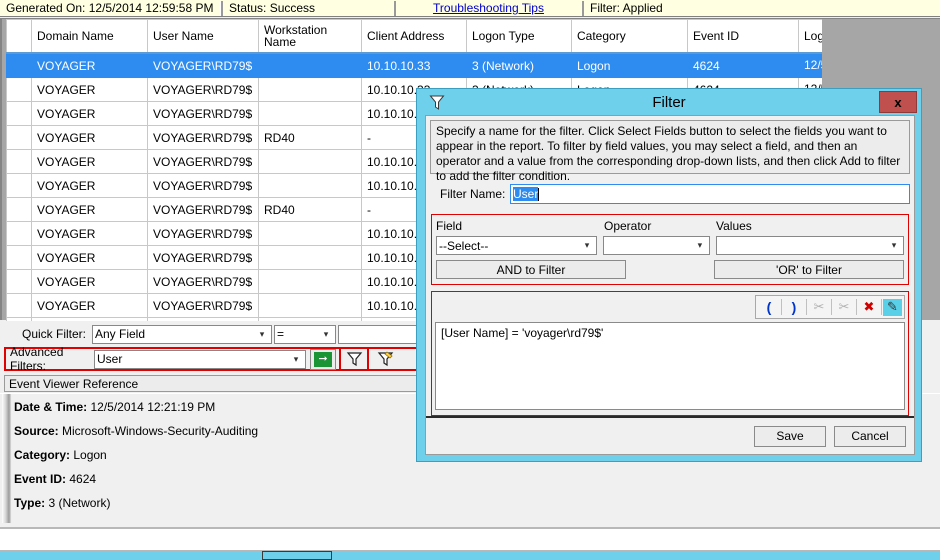 Image resolution: width=940 pixels, height=560 pixels. Describe the element at coordinates (892, 307) in the screenshot. I see `edit-icon: ✎` at that location.